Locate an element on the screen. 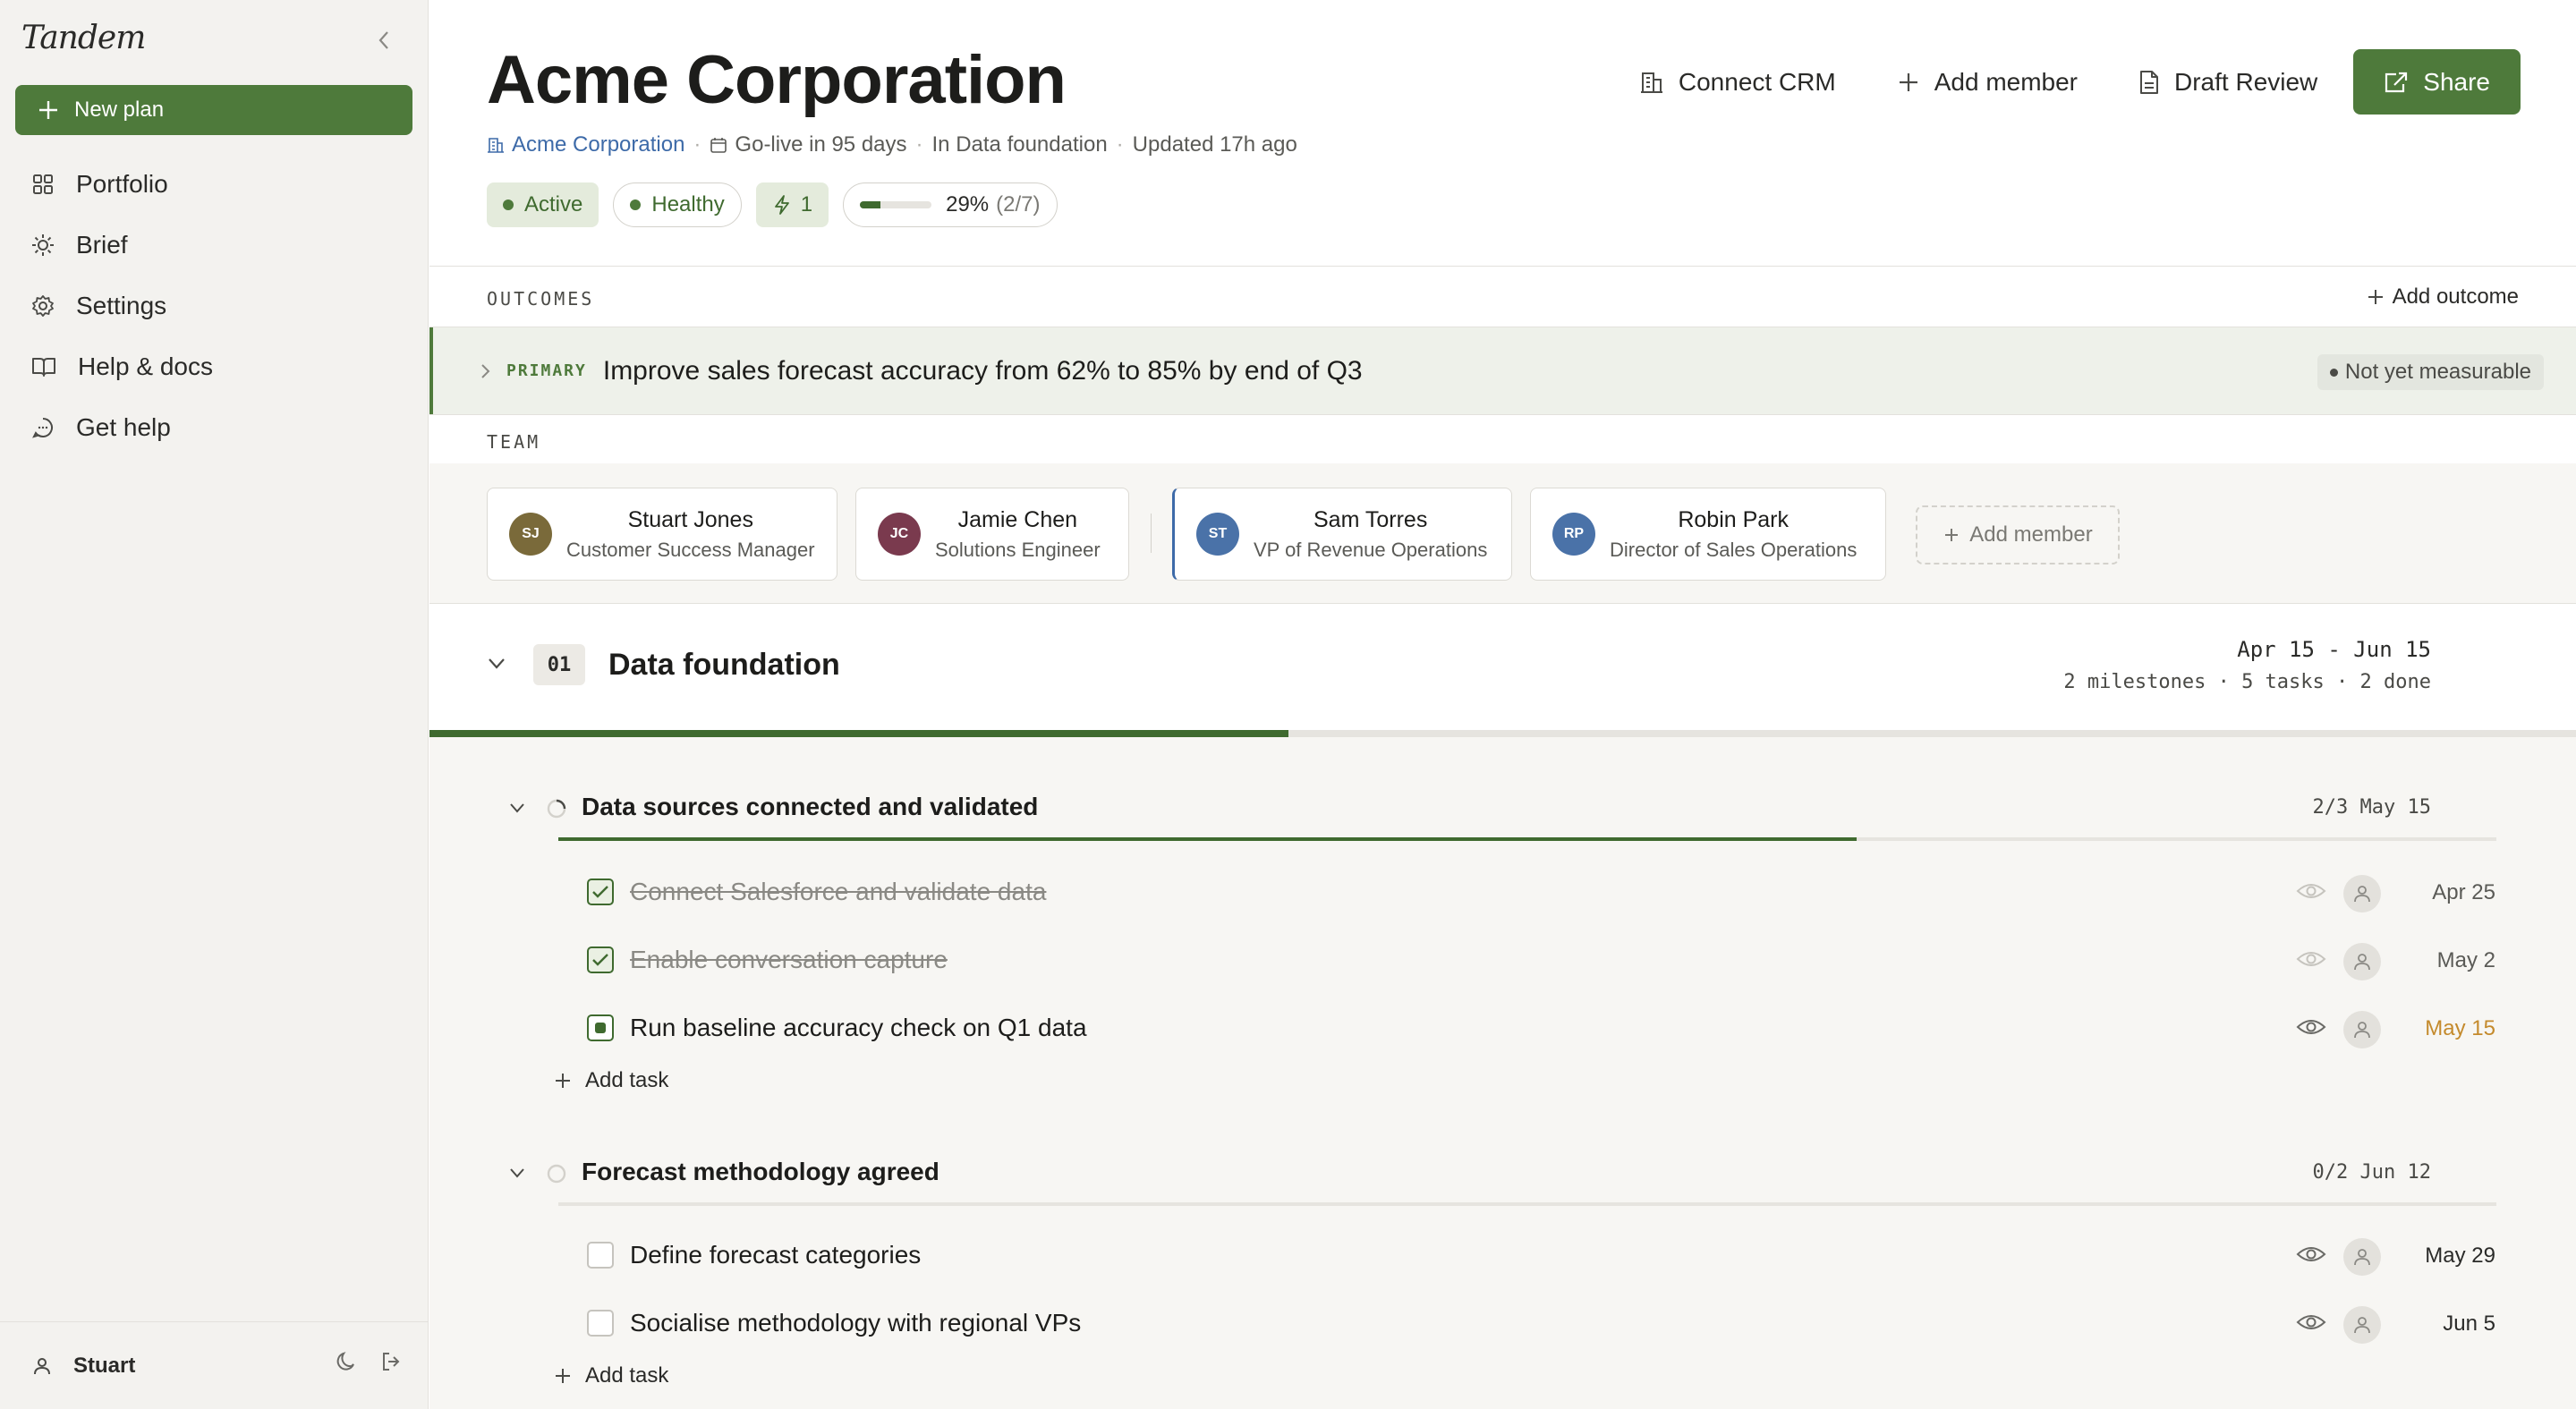 This screenshot has height=1409, width=2576. milestone-header: Forecast methodology agreed 0/2 Jun 12 is located at coordinates (1502, 1172).